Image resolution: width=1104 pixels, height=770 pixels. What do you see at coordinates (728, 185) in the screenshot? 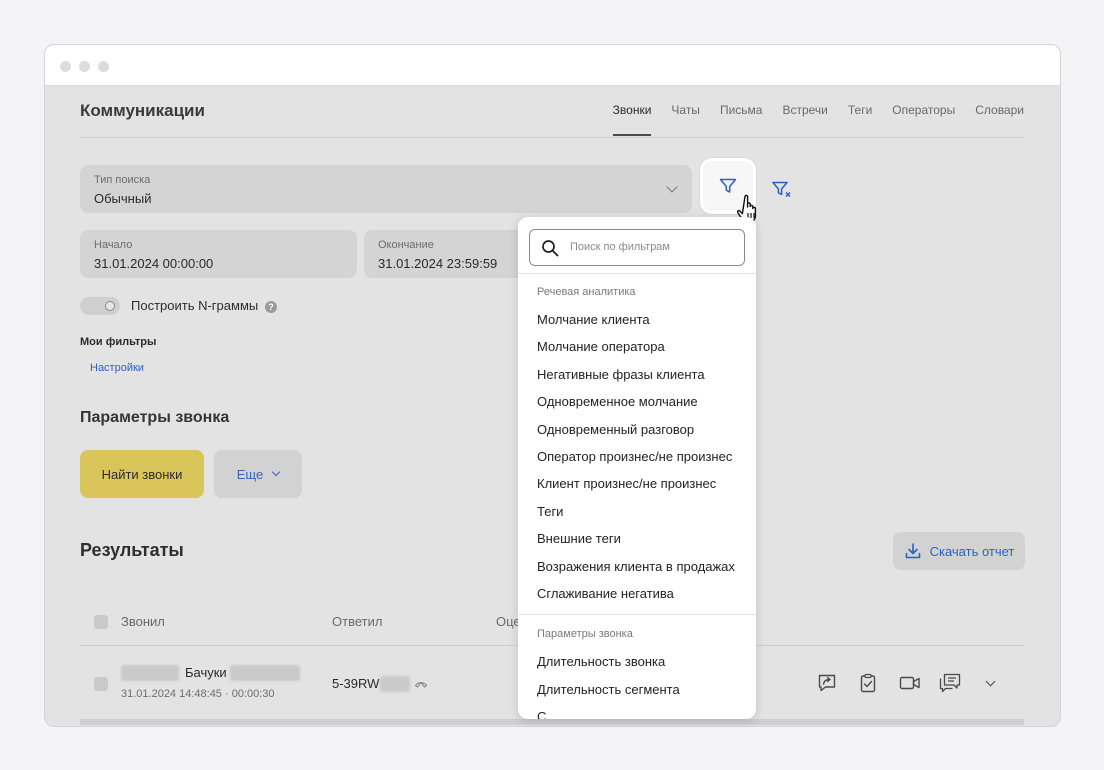
I see `filter-icon` at bounding box center [728, 185].